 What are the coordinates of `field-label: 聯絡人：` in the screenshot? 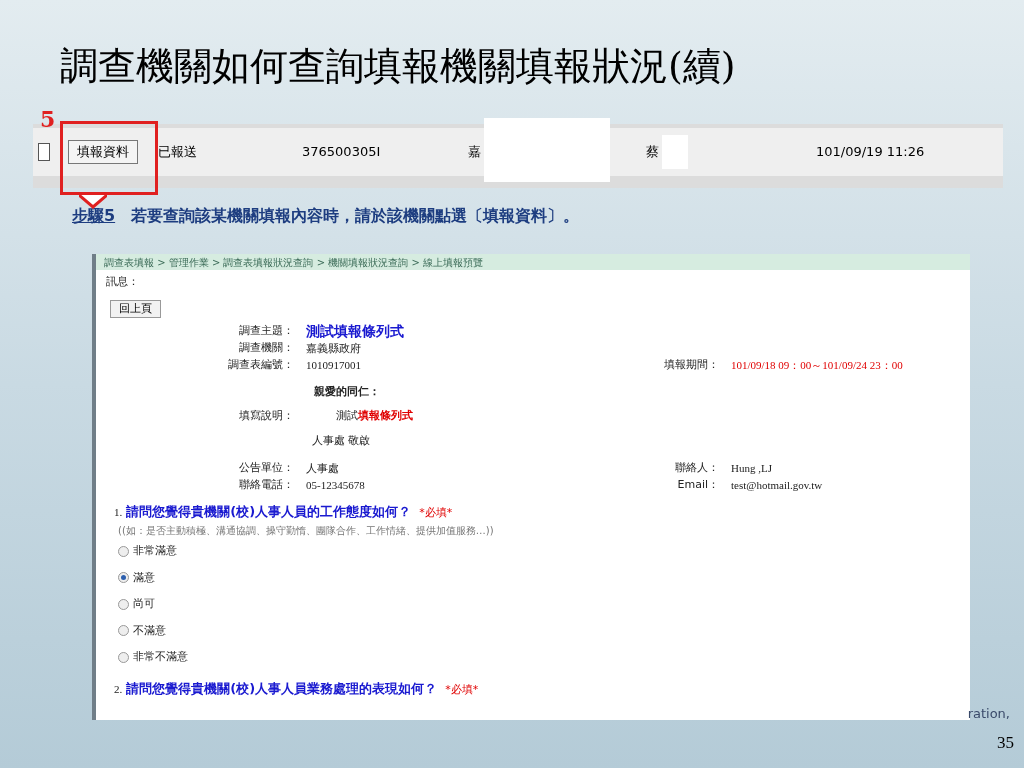 It's located at (697, 467).